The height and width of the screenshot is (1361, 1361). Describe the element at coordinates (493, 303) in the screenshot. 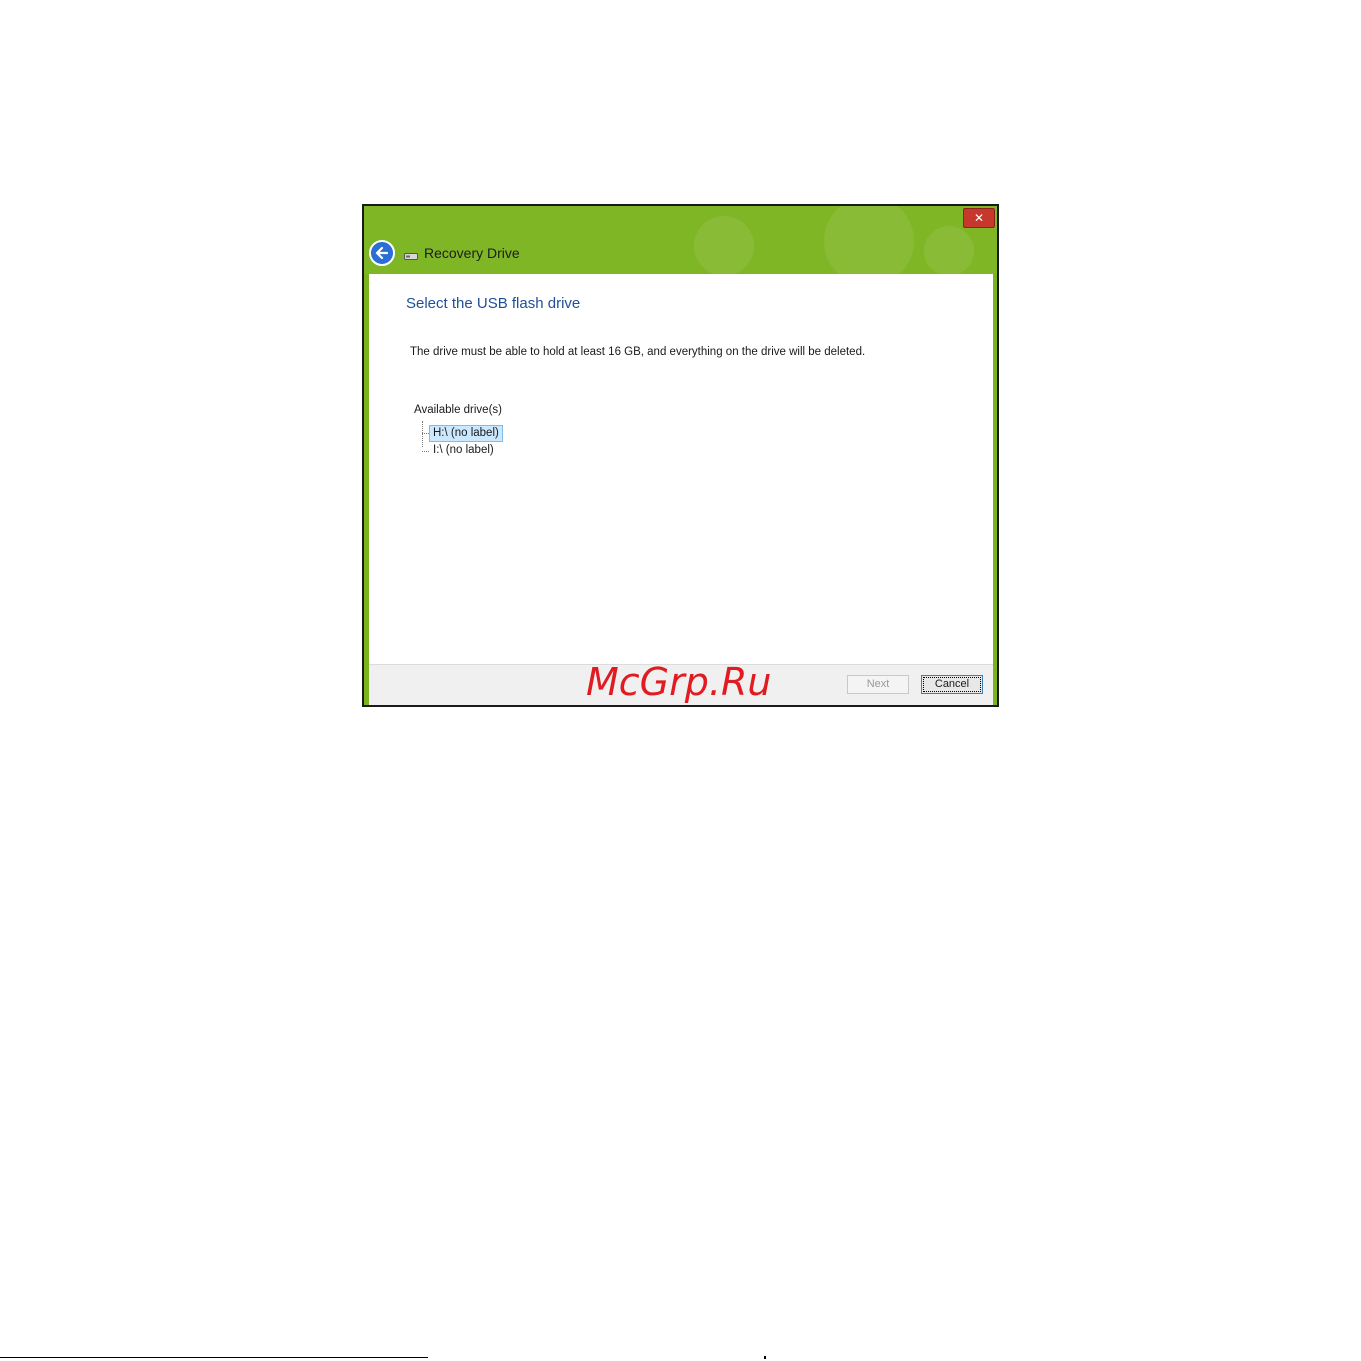

I see `page-heading: Select the USB flash drive` at that location.